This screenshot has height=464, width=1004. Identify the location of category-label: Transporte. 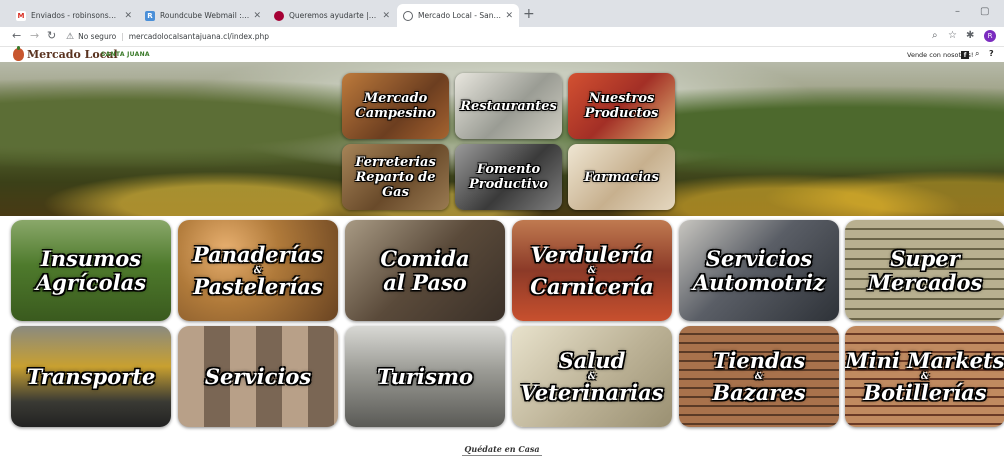
(91, 376).